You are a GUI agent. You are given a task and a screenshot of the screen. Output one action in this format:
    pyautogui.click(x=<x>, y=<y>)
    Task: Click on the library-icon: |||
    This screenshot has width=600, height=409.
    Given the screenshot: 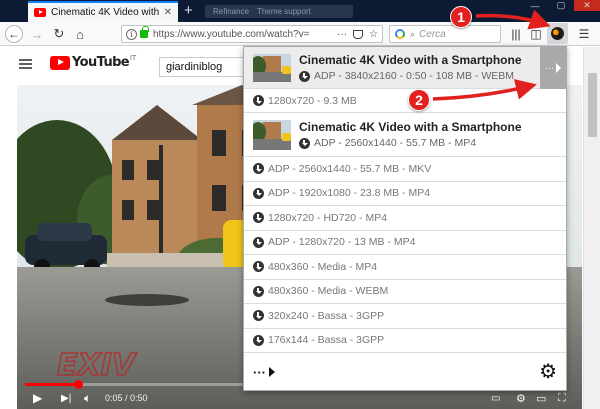 What is the action you would take?
    pyautogui.click(x=516, y=34)
    